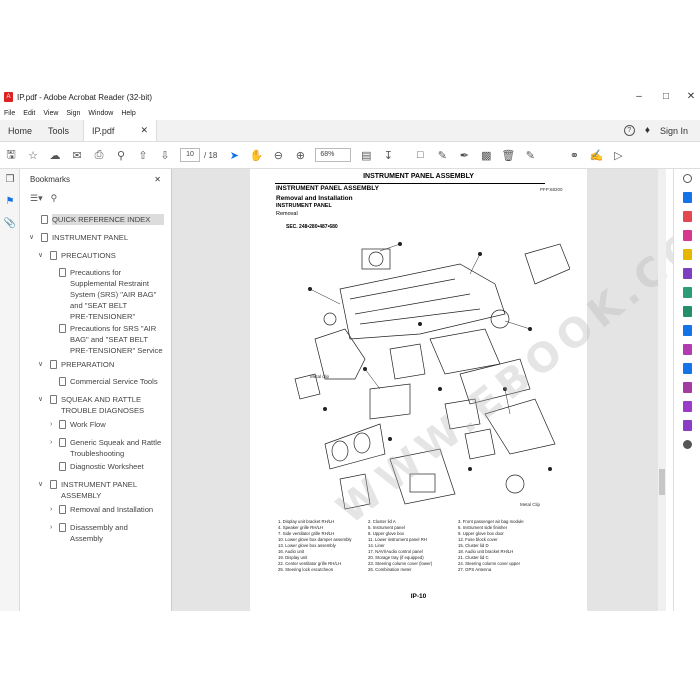 This screenshot has height=700, width=700. I want to click on menu-file: File, so click(9, 113).